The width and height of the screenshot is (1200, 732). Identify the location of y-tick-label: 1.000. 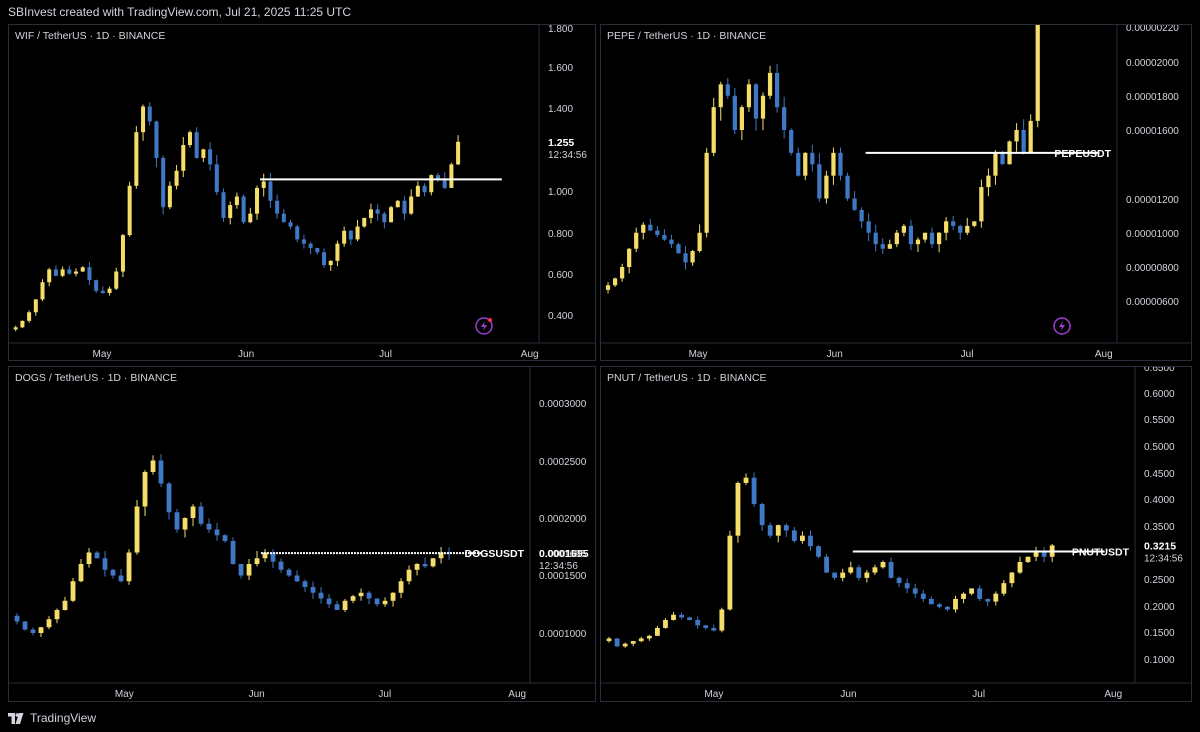
(560, 192).